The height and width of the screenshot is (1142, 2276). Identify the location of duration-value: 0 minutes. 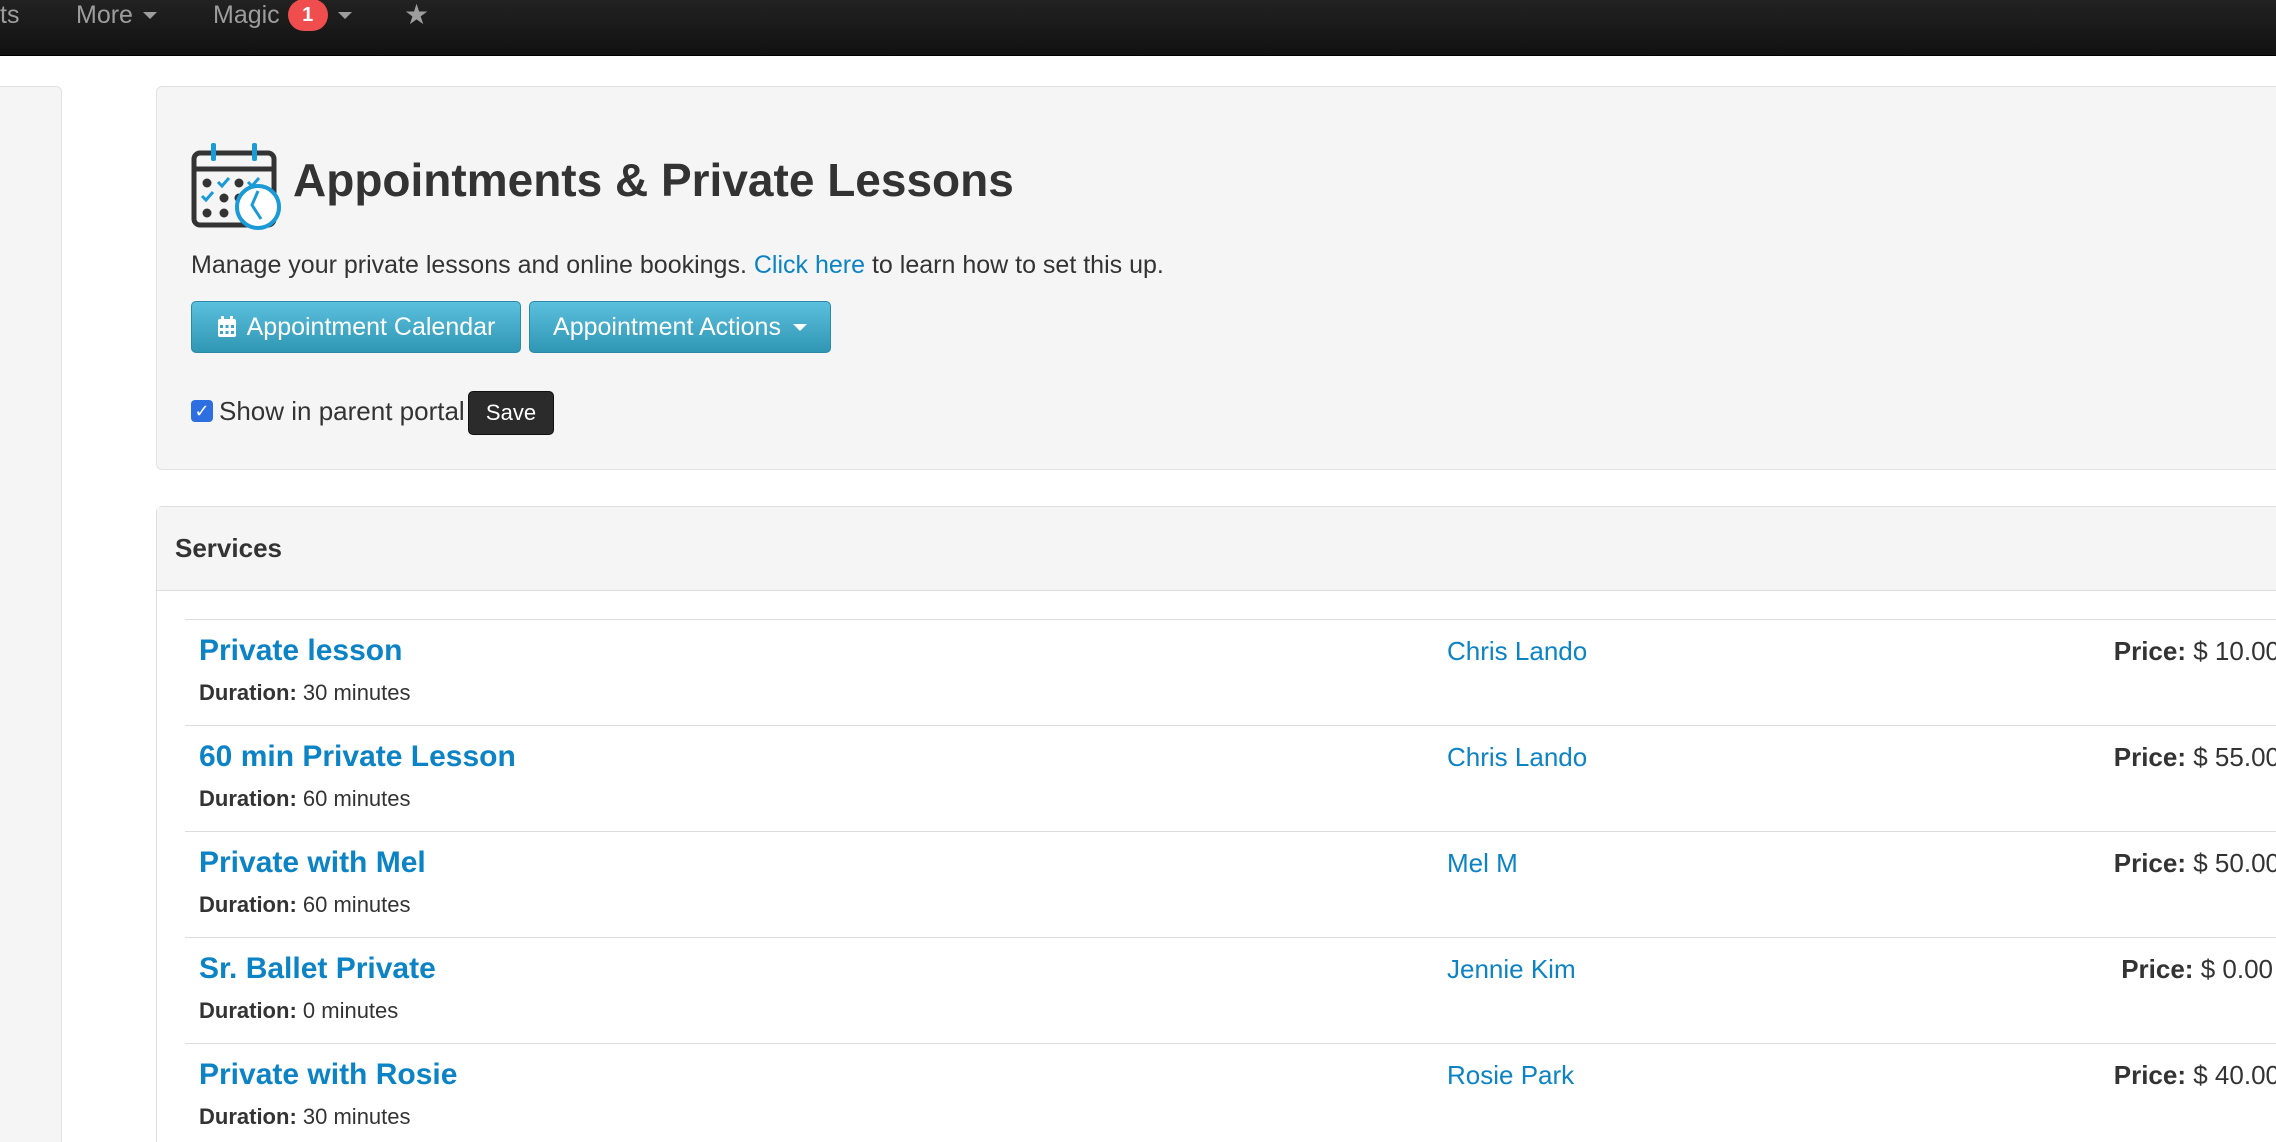
(350, 1010).